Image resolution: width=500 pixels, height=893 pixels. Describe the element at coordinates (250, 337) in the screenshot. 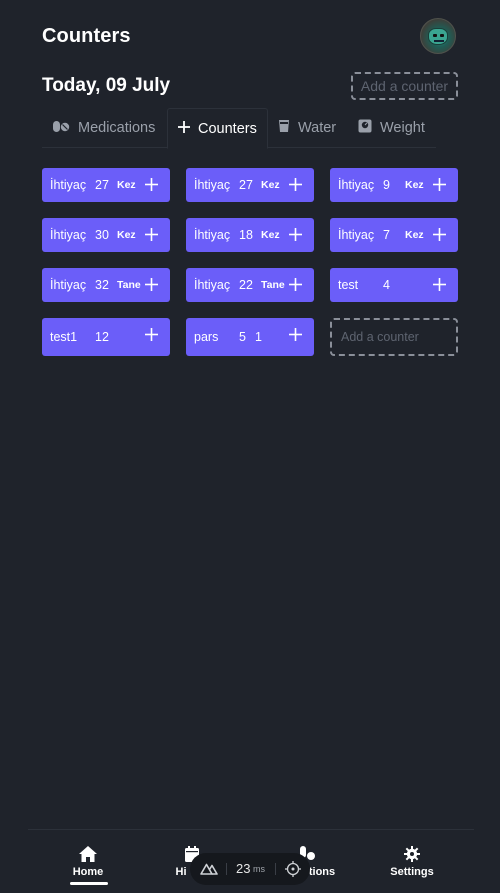

I see `counter-card: pars 5 1` at that location.